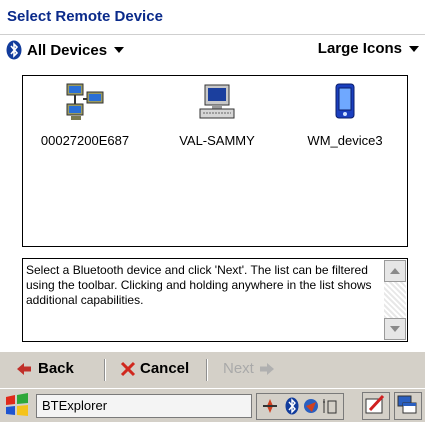 The image size is (425, 422). What do you see at coordinates (359, 48) in the screenshot?
I see `view-mode-label: Large Icons` at bounding box center [359, 48].